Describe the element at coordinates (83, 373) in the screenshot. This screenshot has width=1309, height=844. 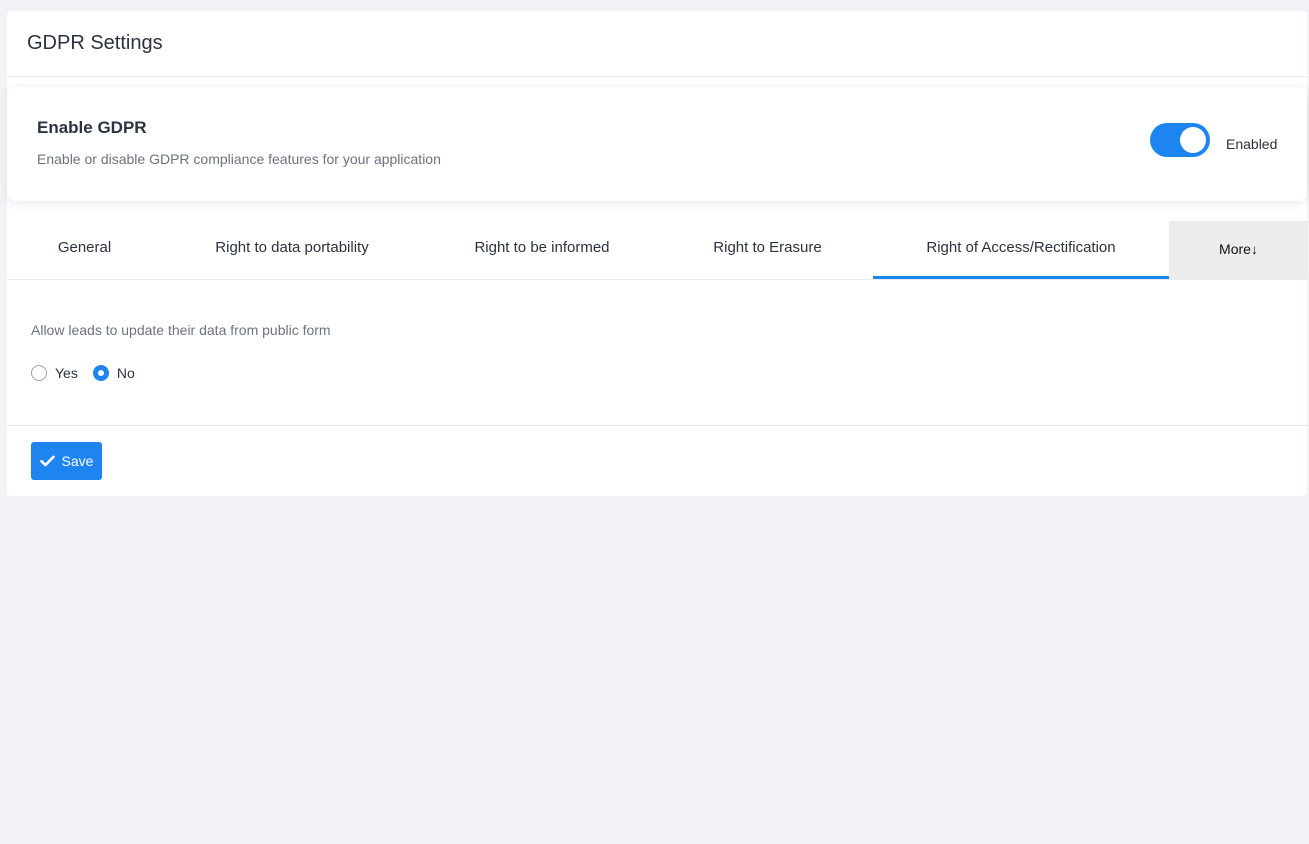
I see `allow-leads-update-radio-group: Yes No` at that location.